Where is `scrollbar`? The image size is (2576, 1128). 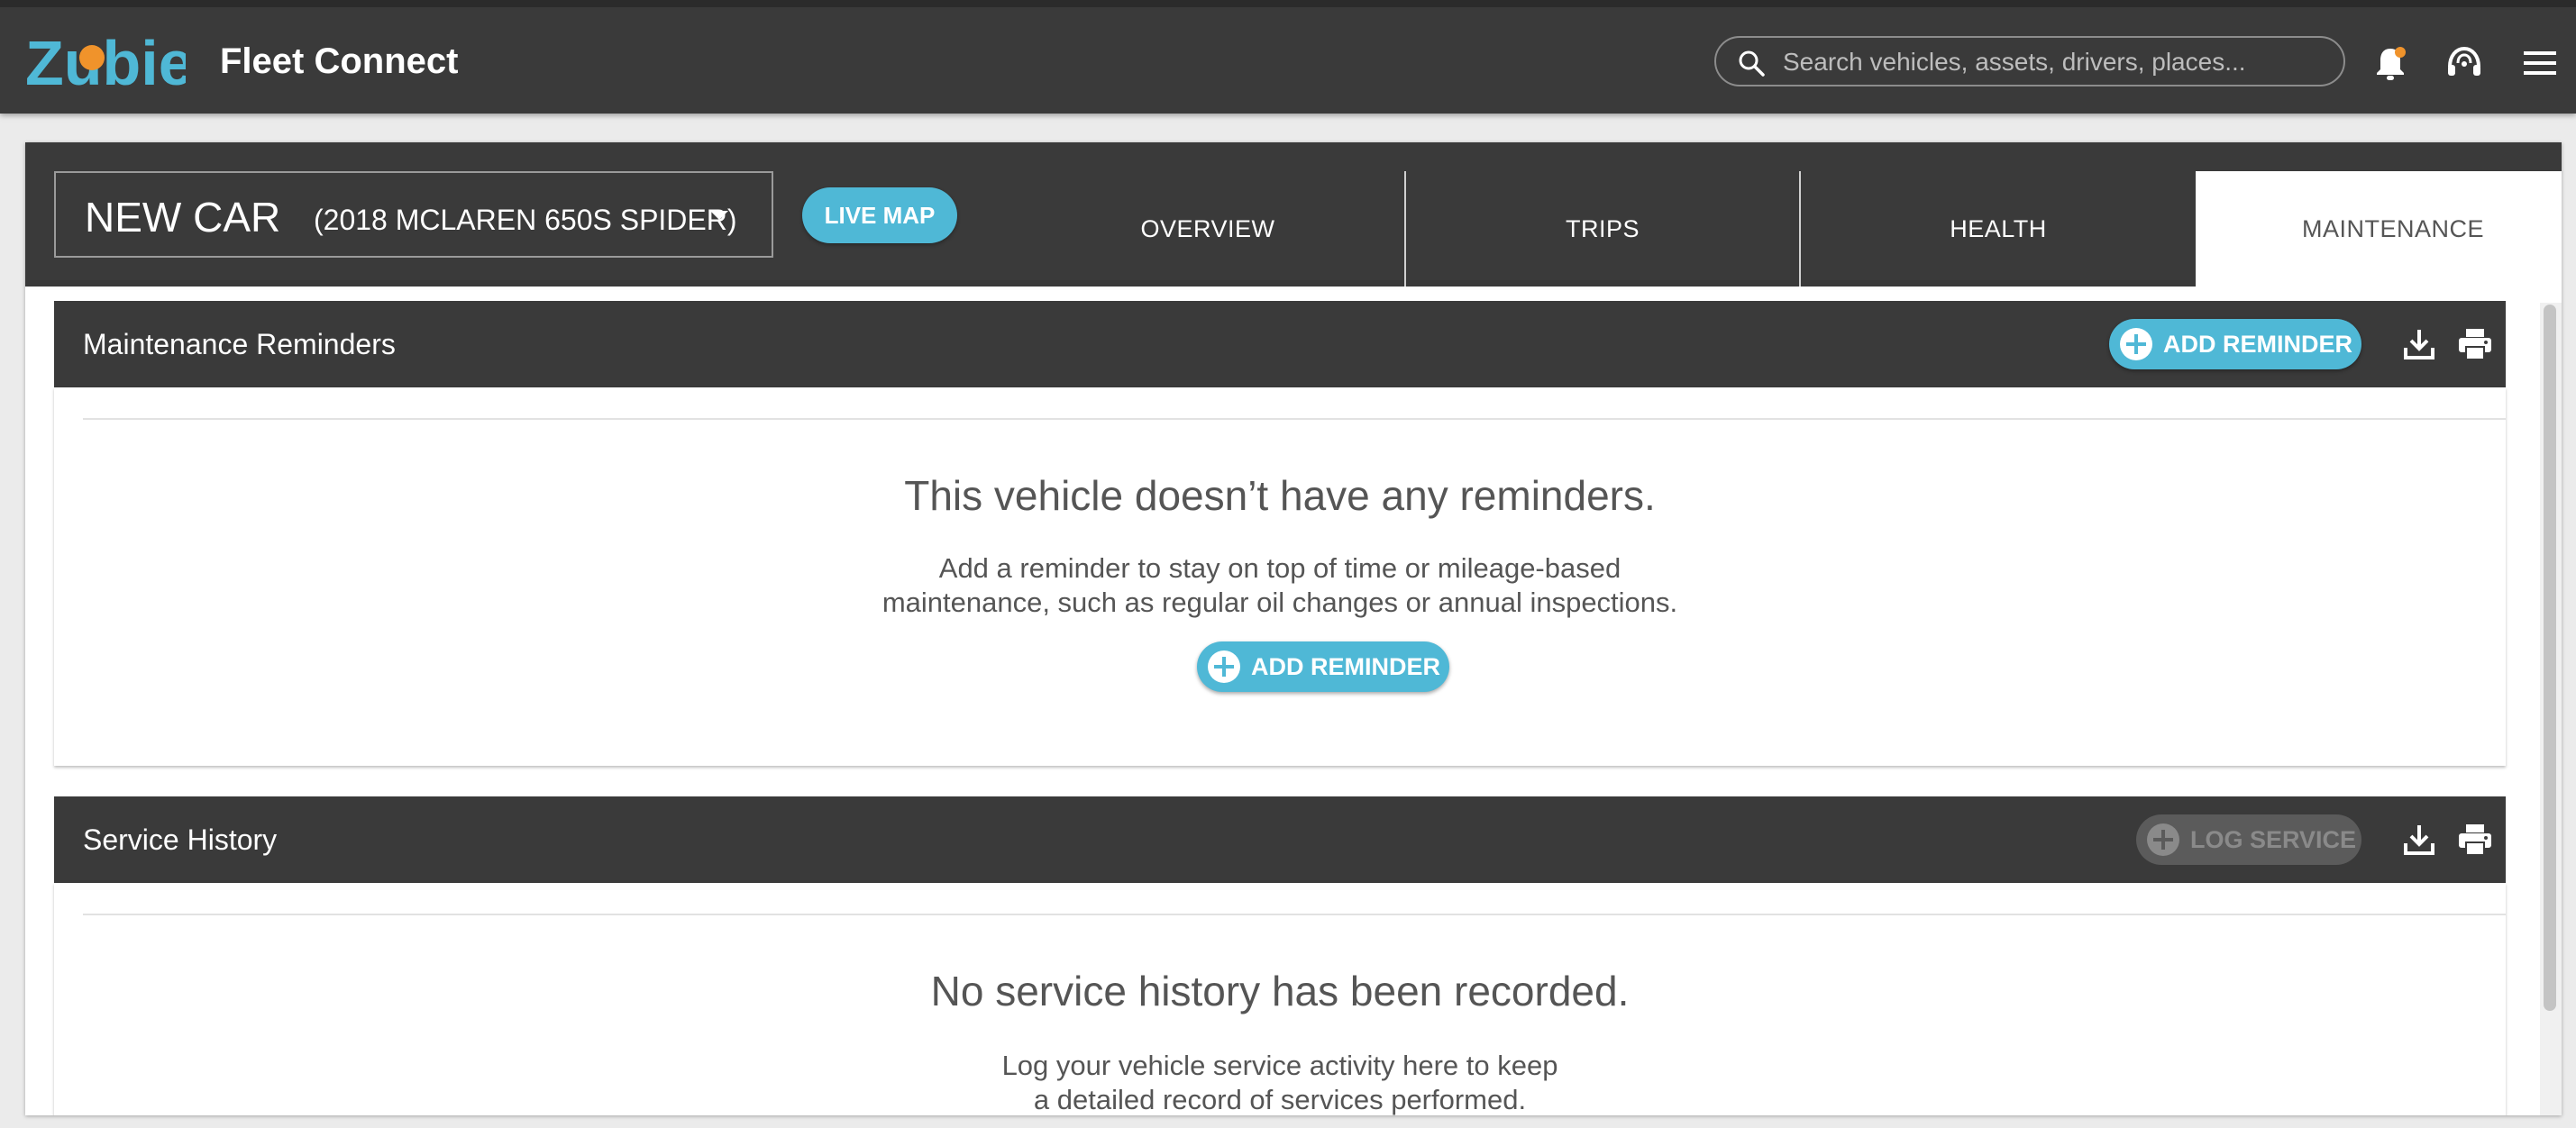
scrollbar is located at coordinates (2551, 709).